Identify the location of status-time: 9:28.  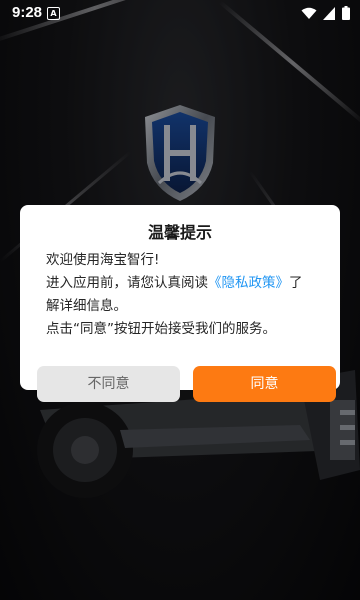
(27, 12).